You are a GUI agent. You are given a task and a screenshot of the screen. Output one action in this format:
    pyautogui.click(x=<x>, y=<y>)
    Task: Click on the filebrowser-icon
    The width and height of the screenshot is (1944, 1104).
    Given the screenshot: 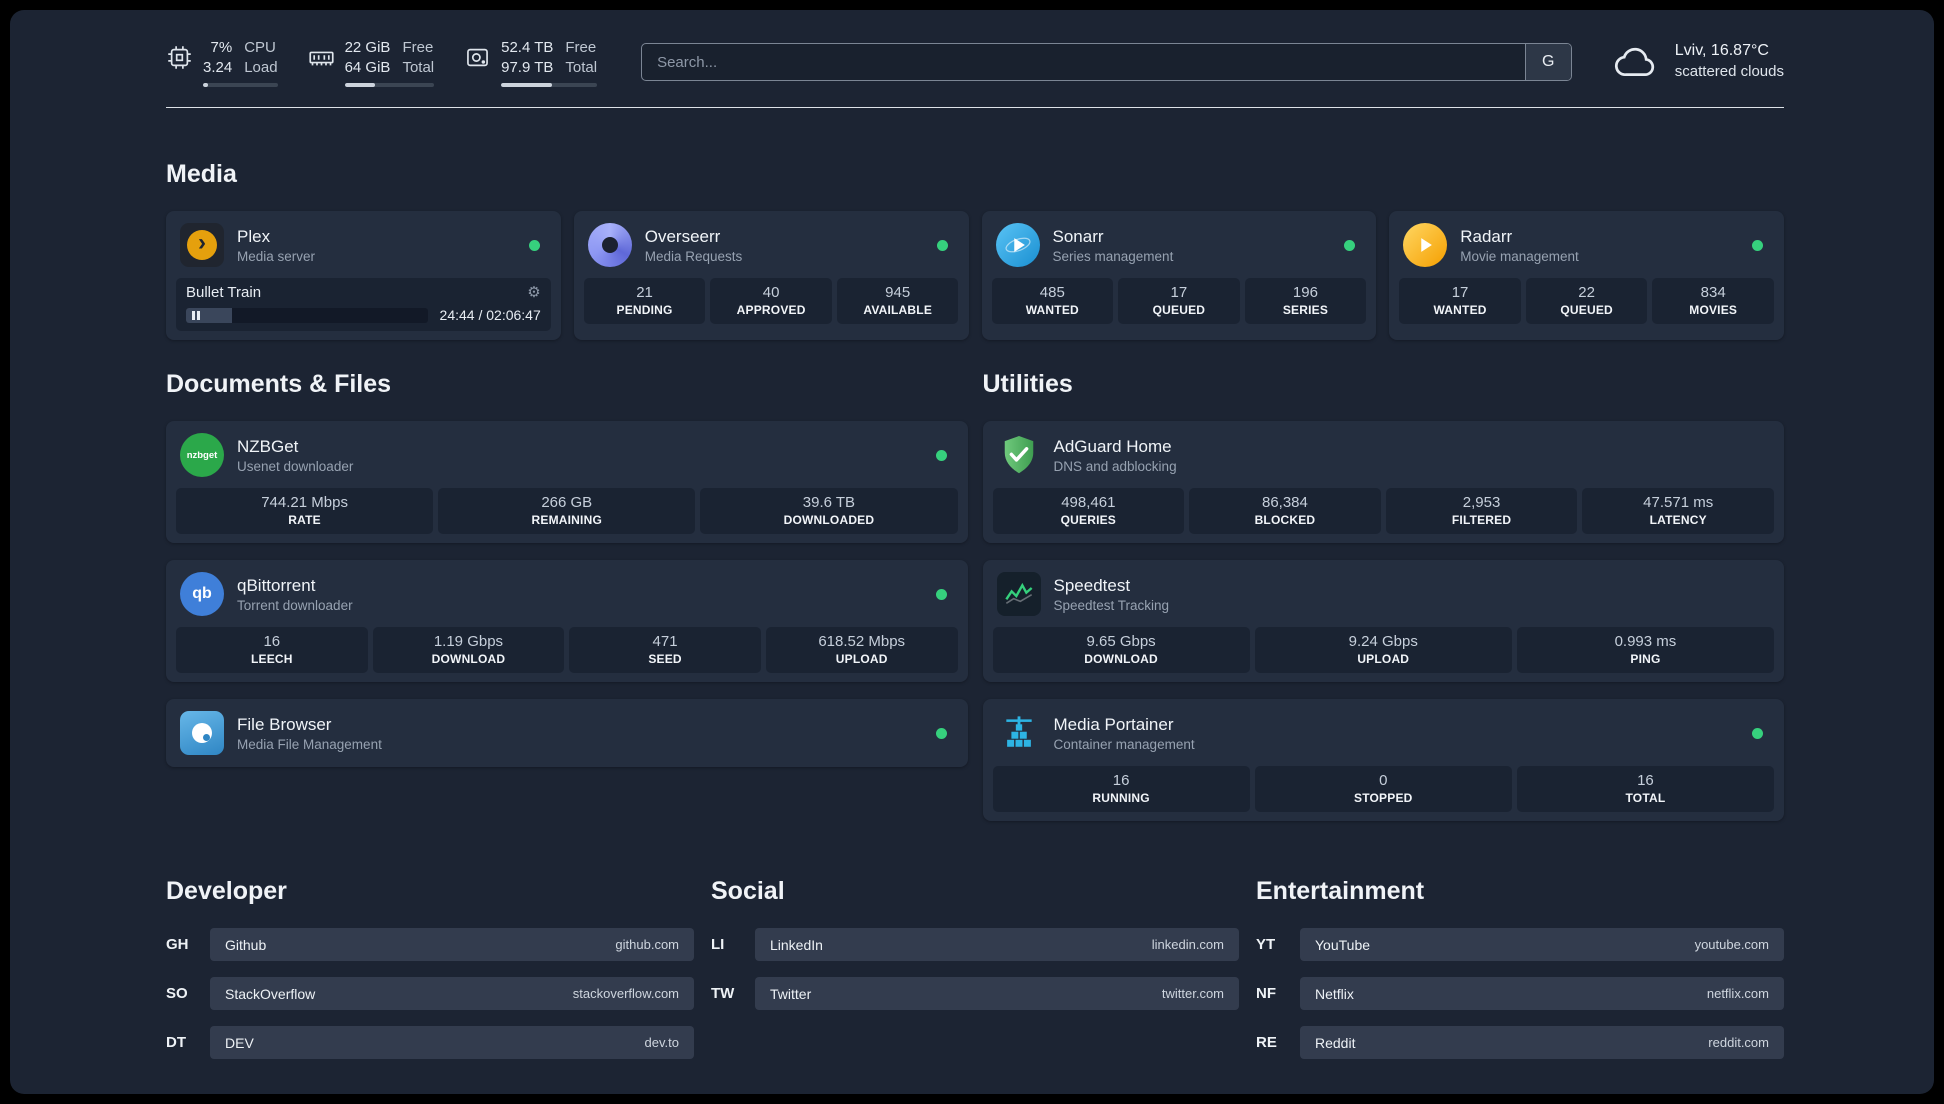 What is the action you would take?
    pyautogui.click(x=202, y=733)
    